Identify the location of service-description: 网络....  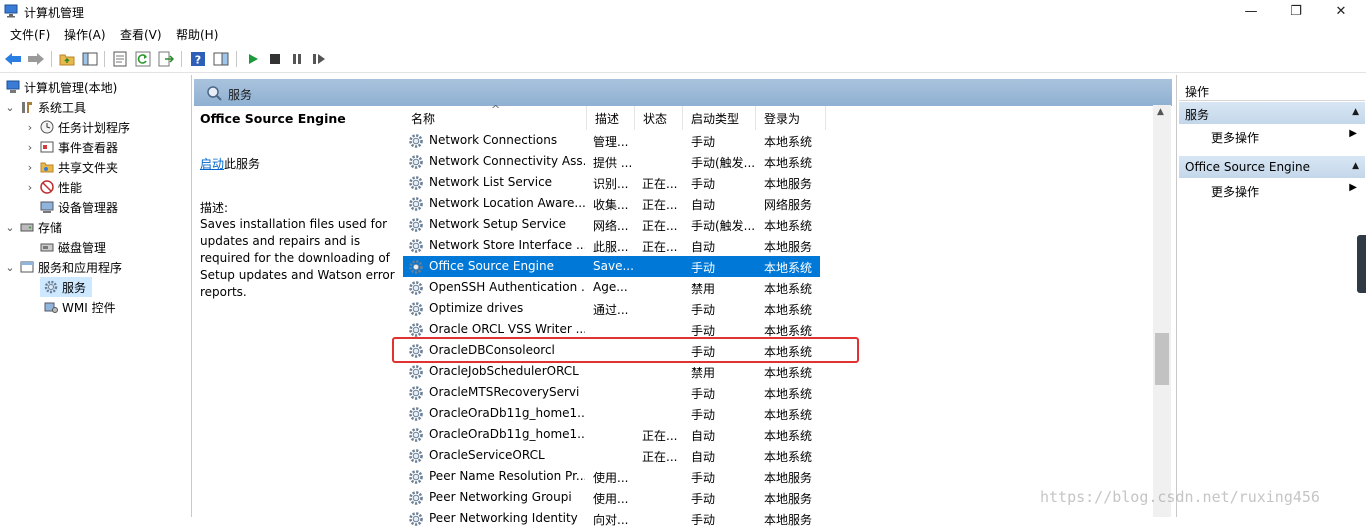
(611, 226).